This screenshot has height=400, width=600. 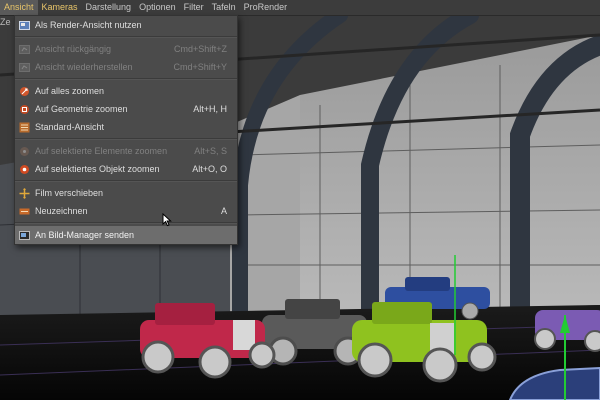 I want to click on menu-item-label: Als Render-Ansicht nutzen, so click(x=88, y=25).